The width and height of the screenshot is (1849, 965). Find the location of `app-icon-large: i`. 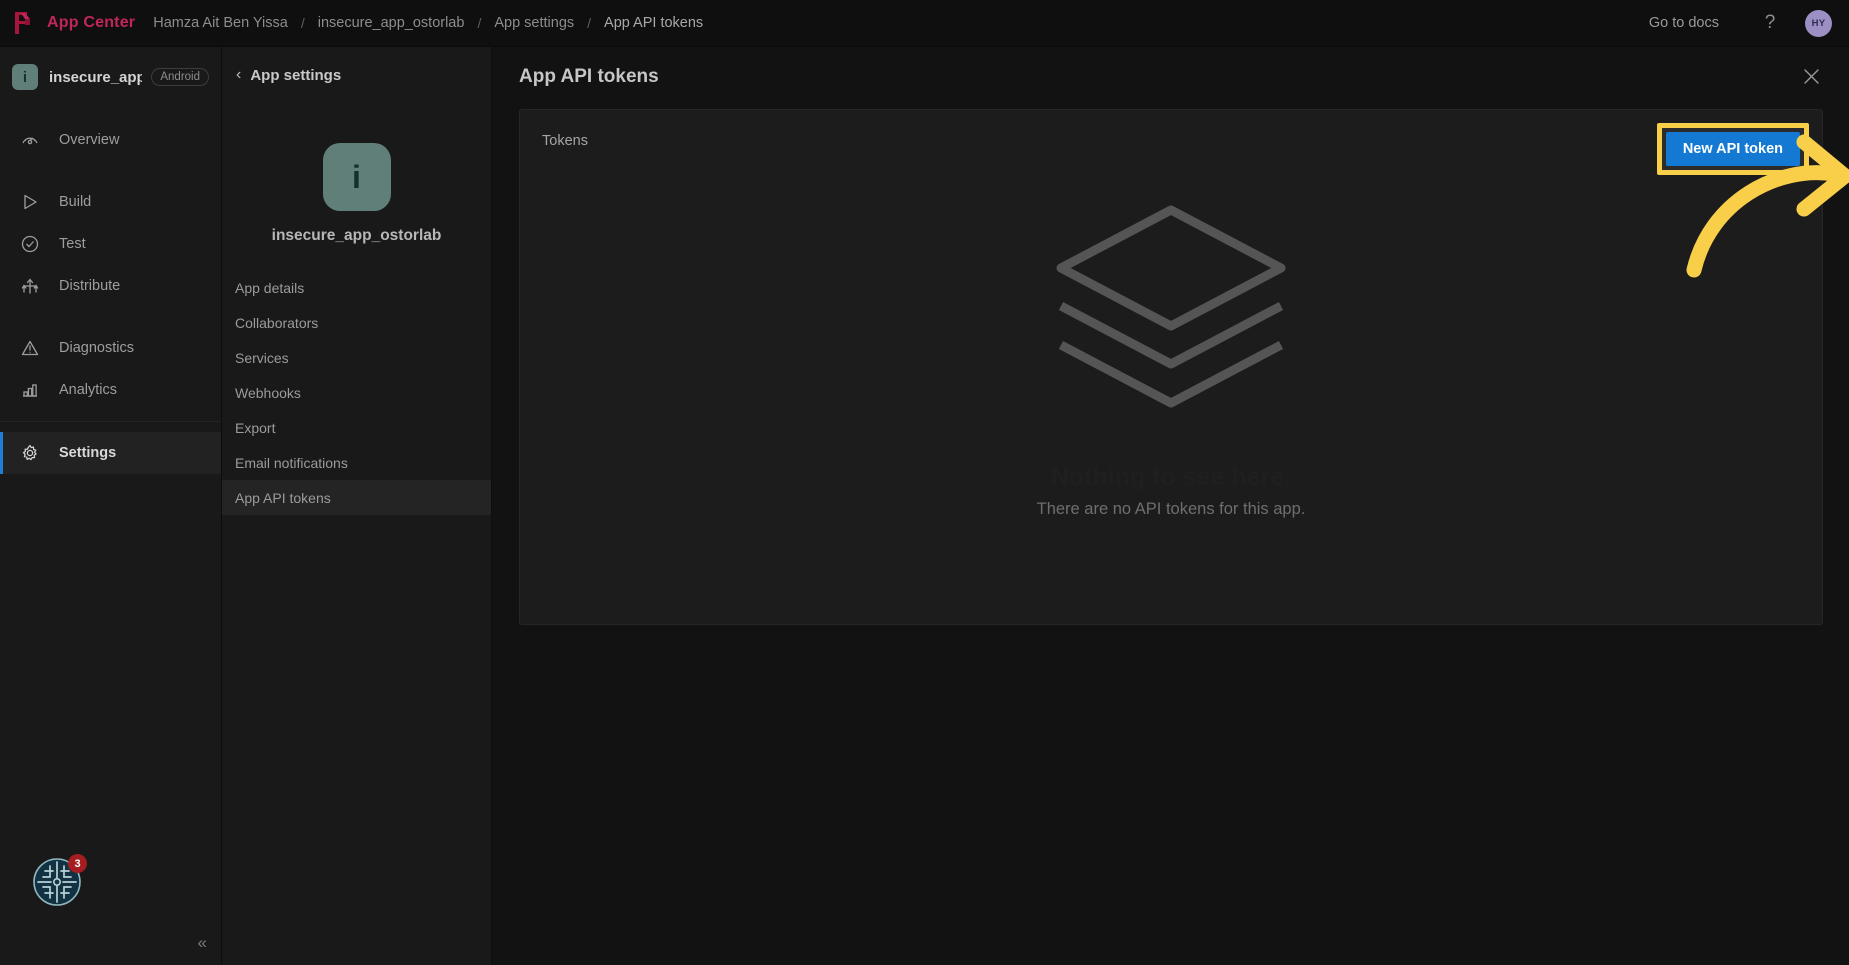

app-icon-large: i is located at coordinates (356, 177).